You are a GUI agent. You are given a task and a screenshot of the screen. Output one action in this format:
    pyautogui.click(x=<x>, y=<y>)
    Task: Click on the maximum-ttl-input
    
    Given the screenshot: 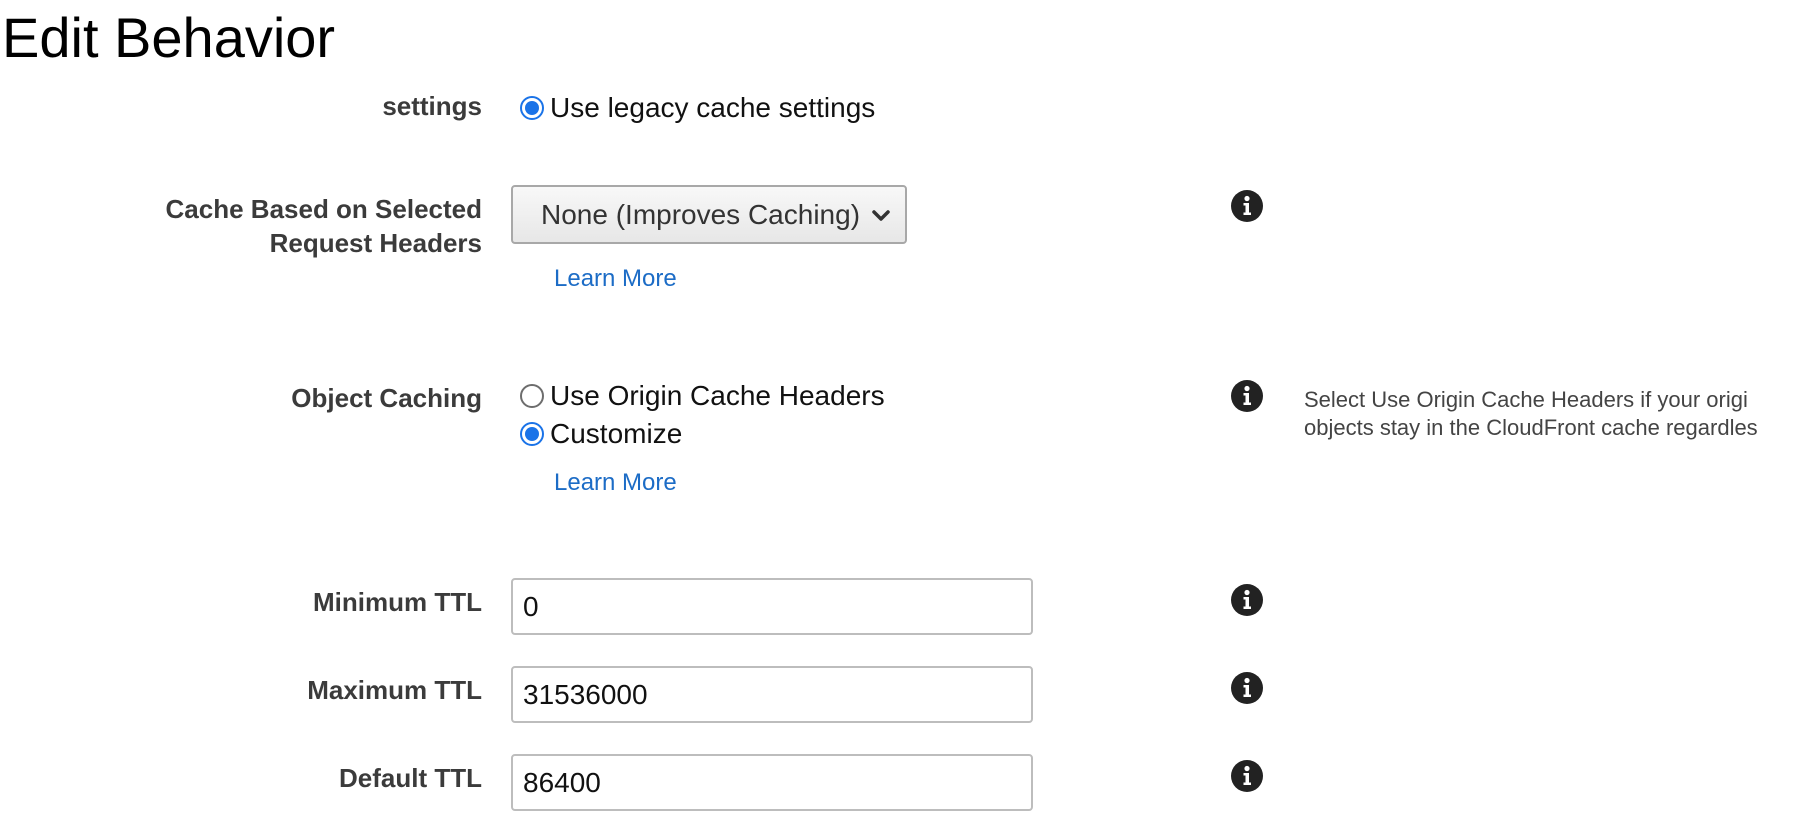 What is the action you would take?
    pyautogui.click(x=772, y=694)
    